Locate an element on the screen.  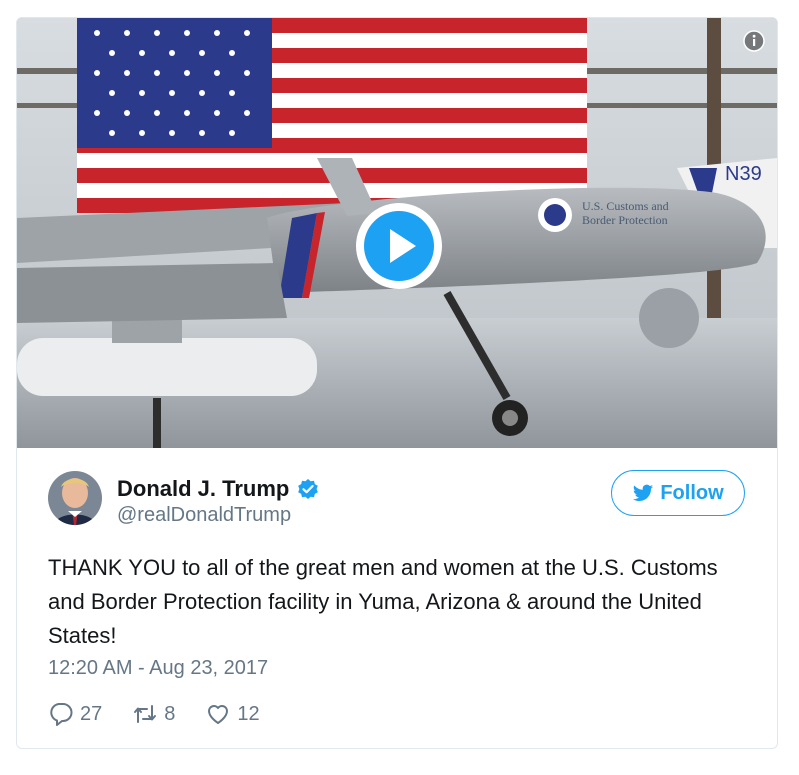
plane-label-line1: U.S. Customs and is located at coordinates (625, 206).